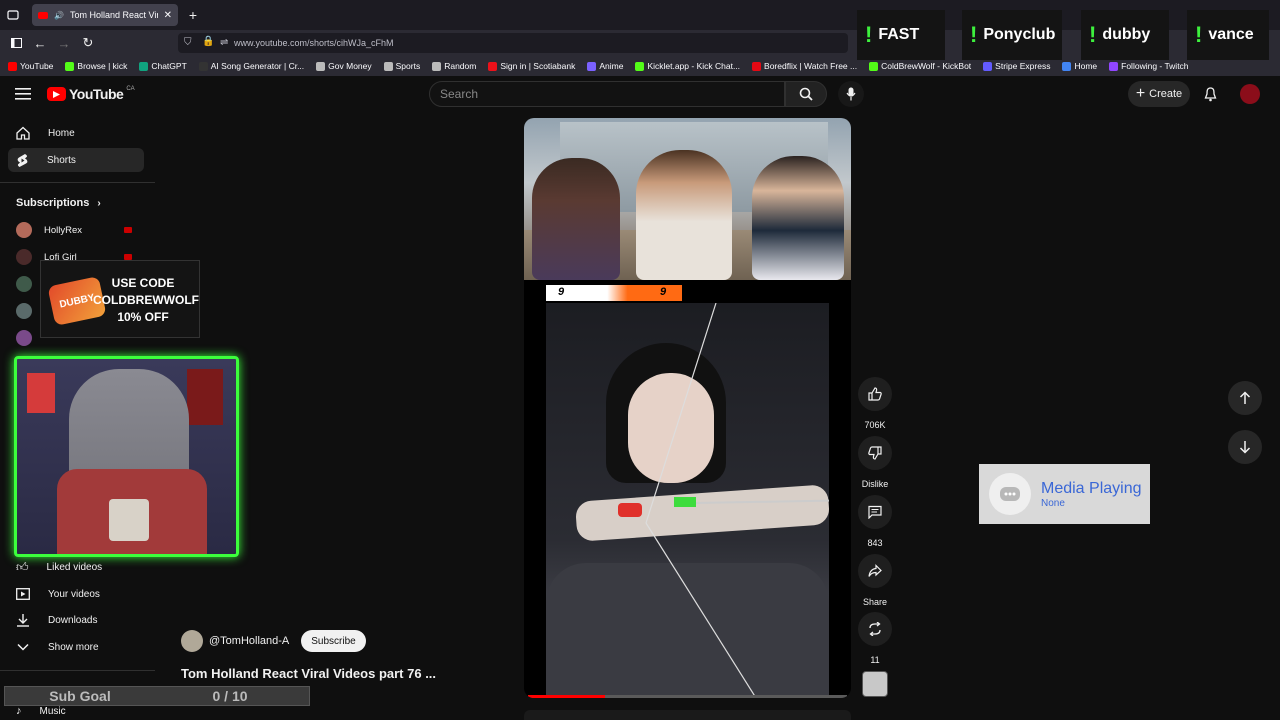 This screenshot has width=1280, height=720. Describe the element at coordinates (23, 94) in the screenshot. I see `menu-icon` at that location.